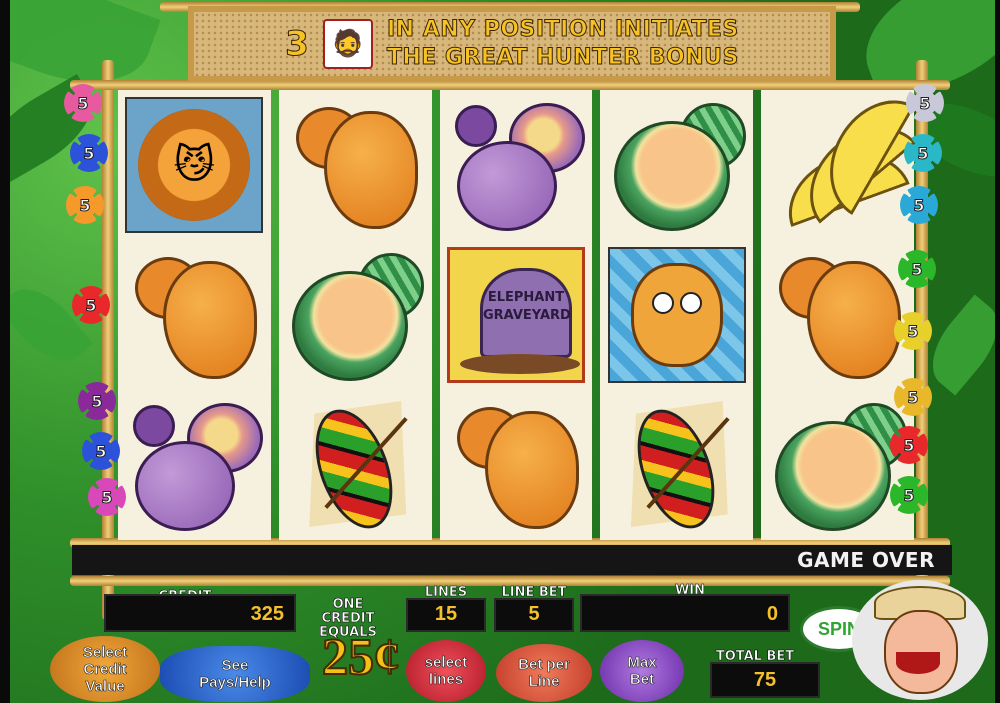 This screenshot has height=703, width=1000. Describe the element at coordinates (544, 673) in the screenshot. I see `bet-per-line-button: Bet per Line` at that location.